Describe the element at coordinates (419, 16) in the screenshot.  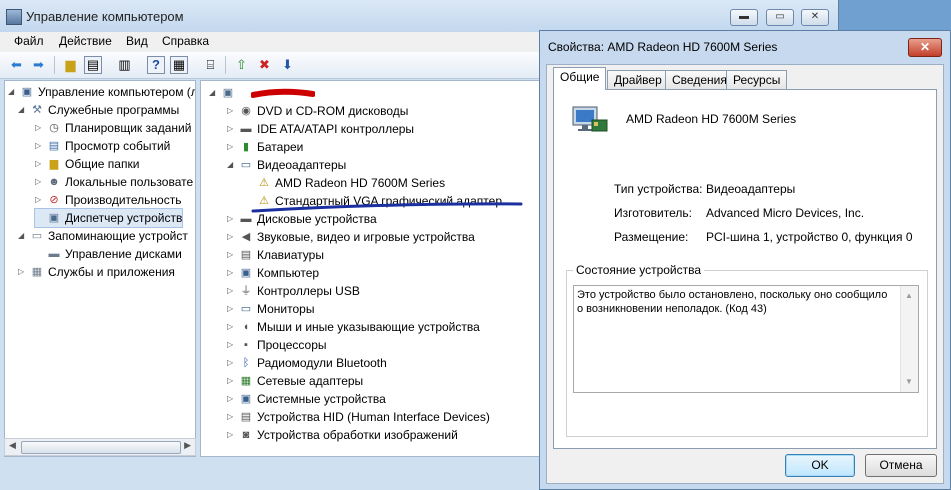
I see `main-titlebar: Управление компьютером ▬ ▭ ✕` at that location.